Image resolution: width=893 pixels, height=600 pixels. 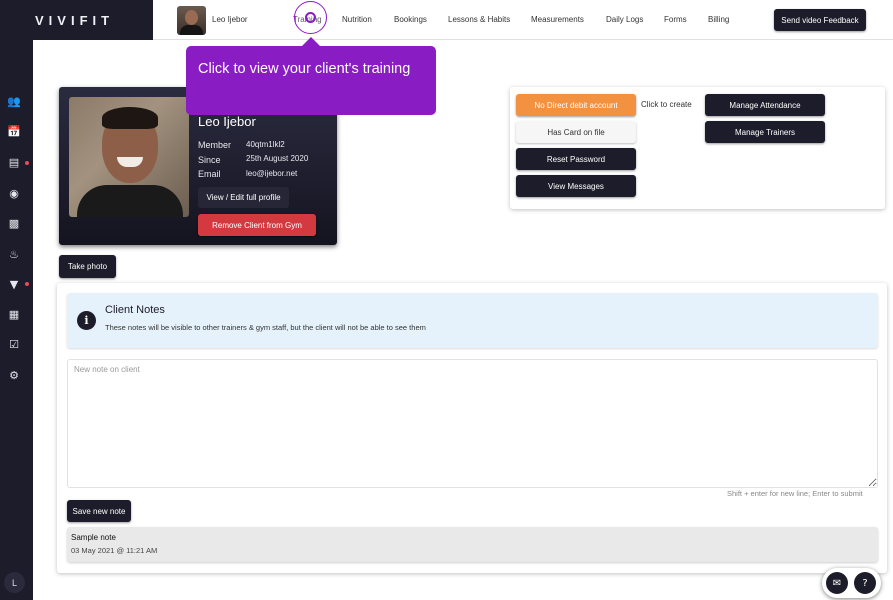 What do you see at coordinates (765, 105) in the screenshot?
I see `manage-attendance-button: Manage Attendance` at bounding box center [765, 105].